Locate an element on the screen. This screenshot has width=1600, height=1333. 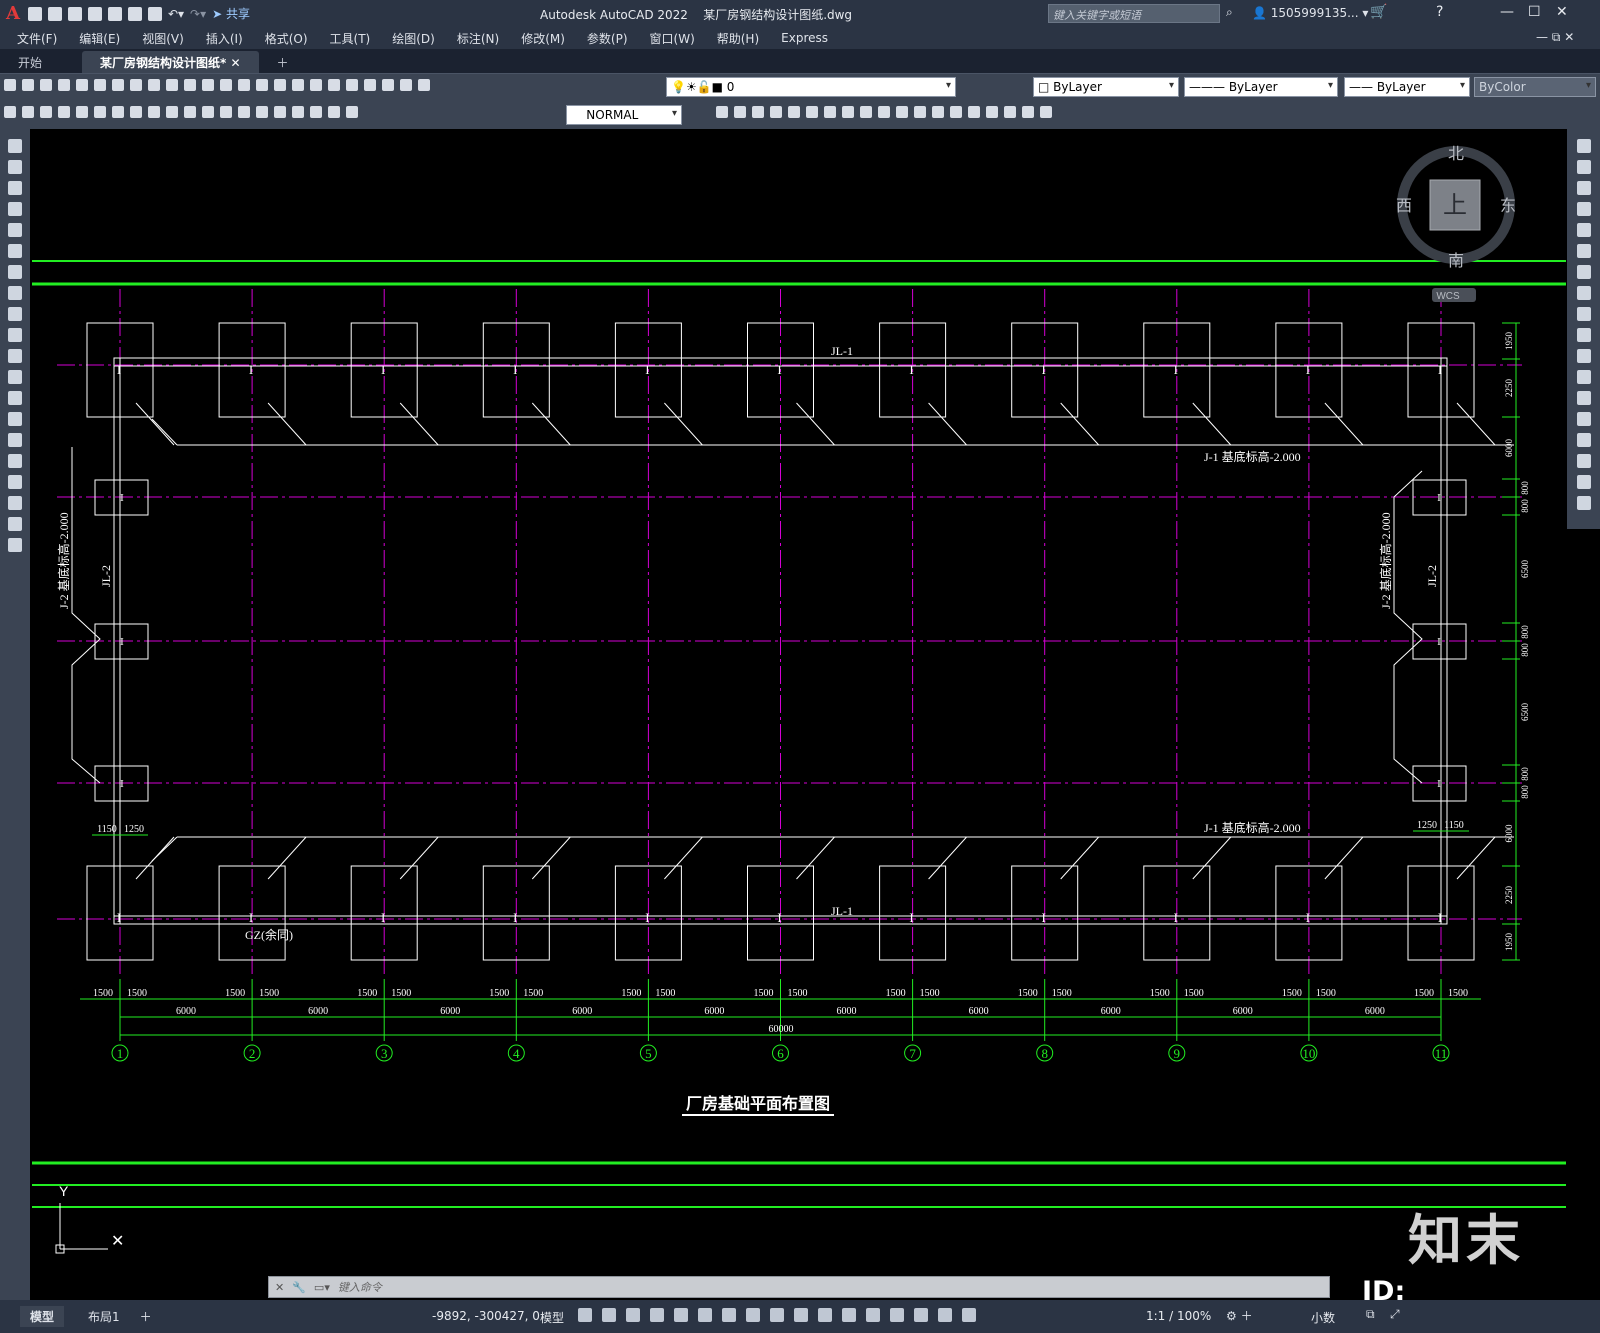
ellipse-arc-icon is located at coordinates (15, 356).